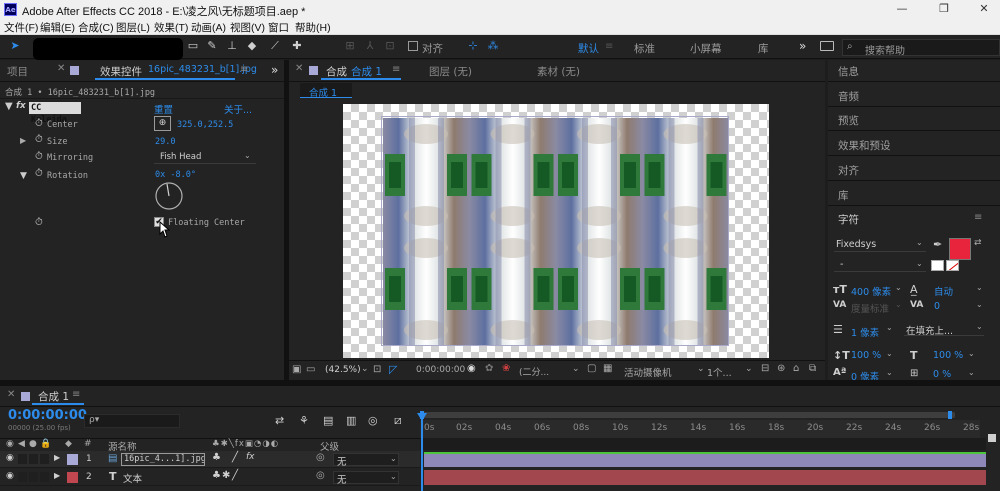 The width and height of the screenshot is (1000, 491). Describe the element at coordinates (328, 420) in the screenshot. I see `hide-shy-layers-icon: ▤` at that location.